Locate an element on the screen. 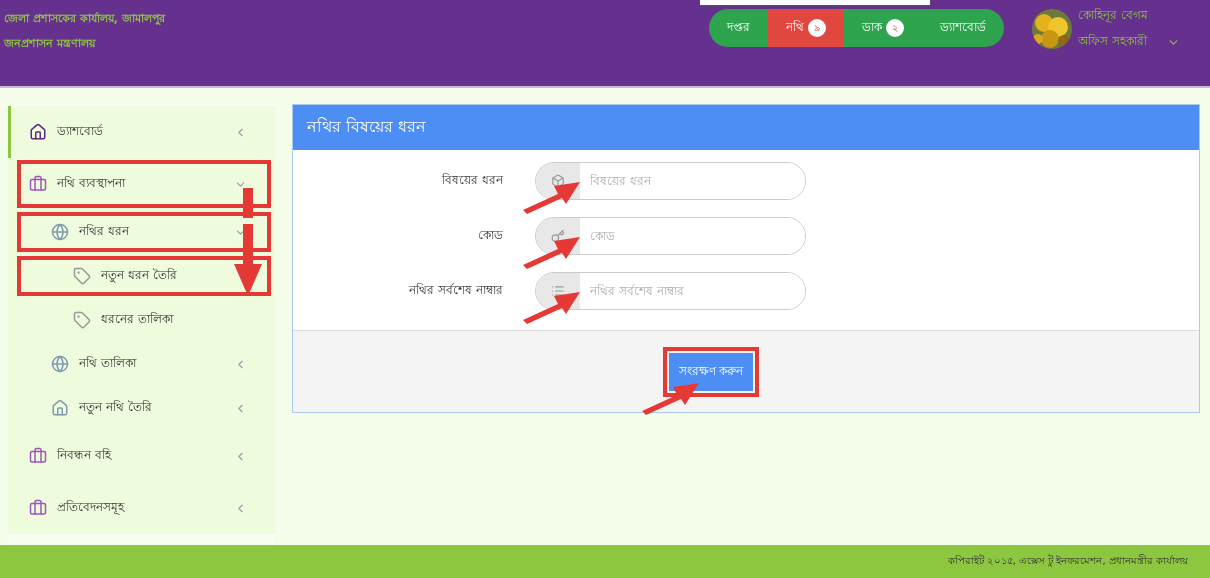 This screenshot has height=578, width=1210. sidebar-item: ড্যাশবোর্ড is located at coordinates (141, 132).